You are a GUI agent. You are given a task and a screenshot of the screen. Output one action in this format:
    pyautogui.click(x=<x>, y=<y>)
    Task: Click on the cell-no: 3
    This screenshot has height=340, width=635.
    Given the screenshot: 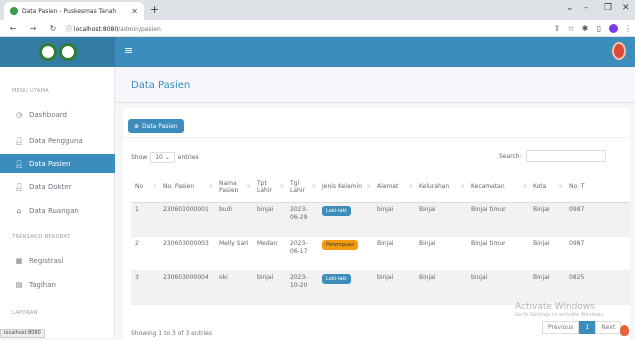 What is the action you would take?
    pyautogui.click(x=145, y=287)
    